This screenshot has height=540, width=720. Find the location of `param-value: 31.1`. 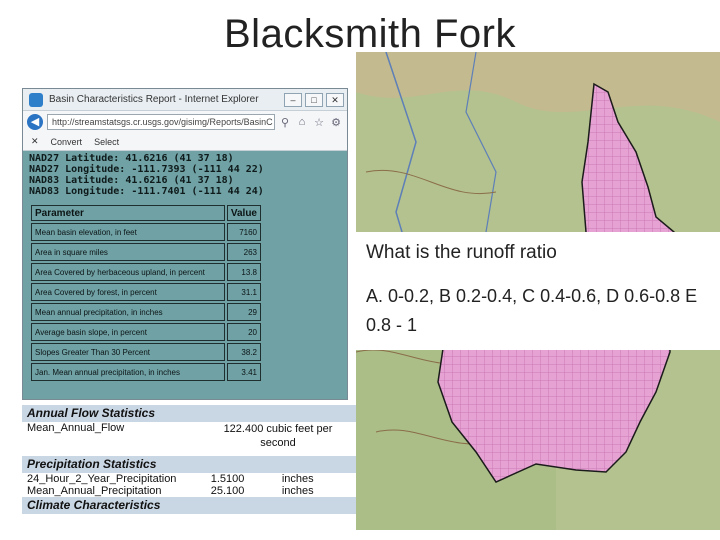

param-value: 31.1 is located at coordinates (243, 292).